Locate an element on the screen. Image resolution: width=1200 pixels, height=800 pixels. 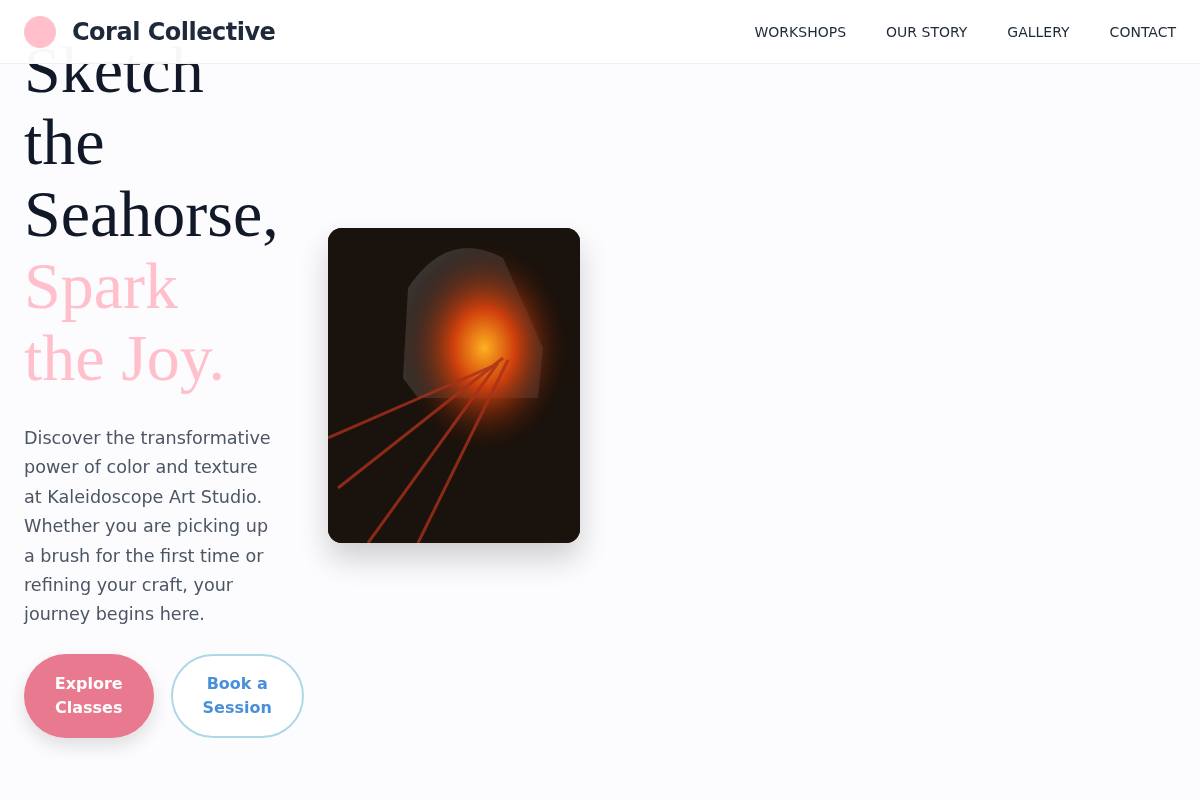
hero-description: Discover the transformative power of color and texture at Kaleidoscope Art Studio. Whether you are picking up a brush for the first time or refining your craft, your journey begins here. is located at coordinates (148, 527).